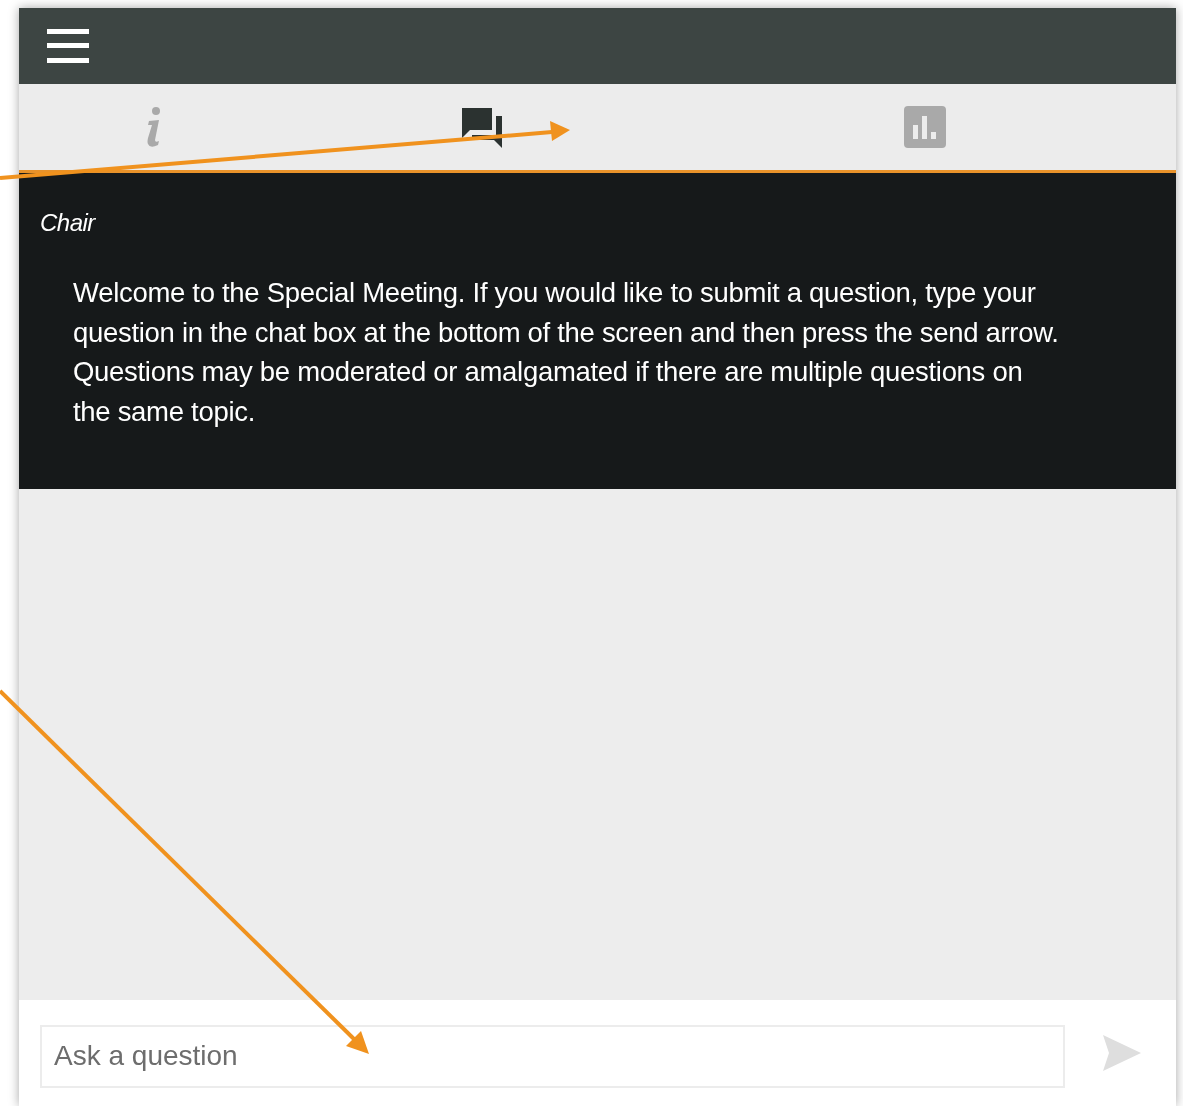 Image resolution: width=1183 pixels, height=1106 pixels. What do you see at coordinates (68, 223) in the screenshot?
I see `sender-name: Chair` at bounding box center [68, 223].